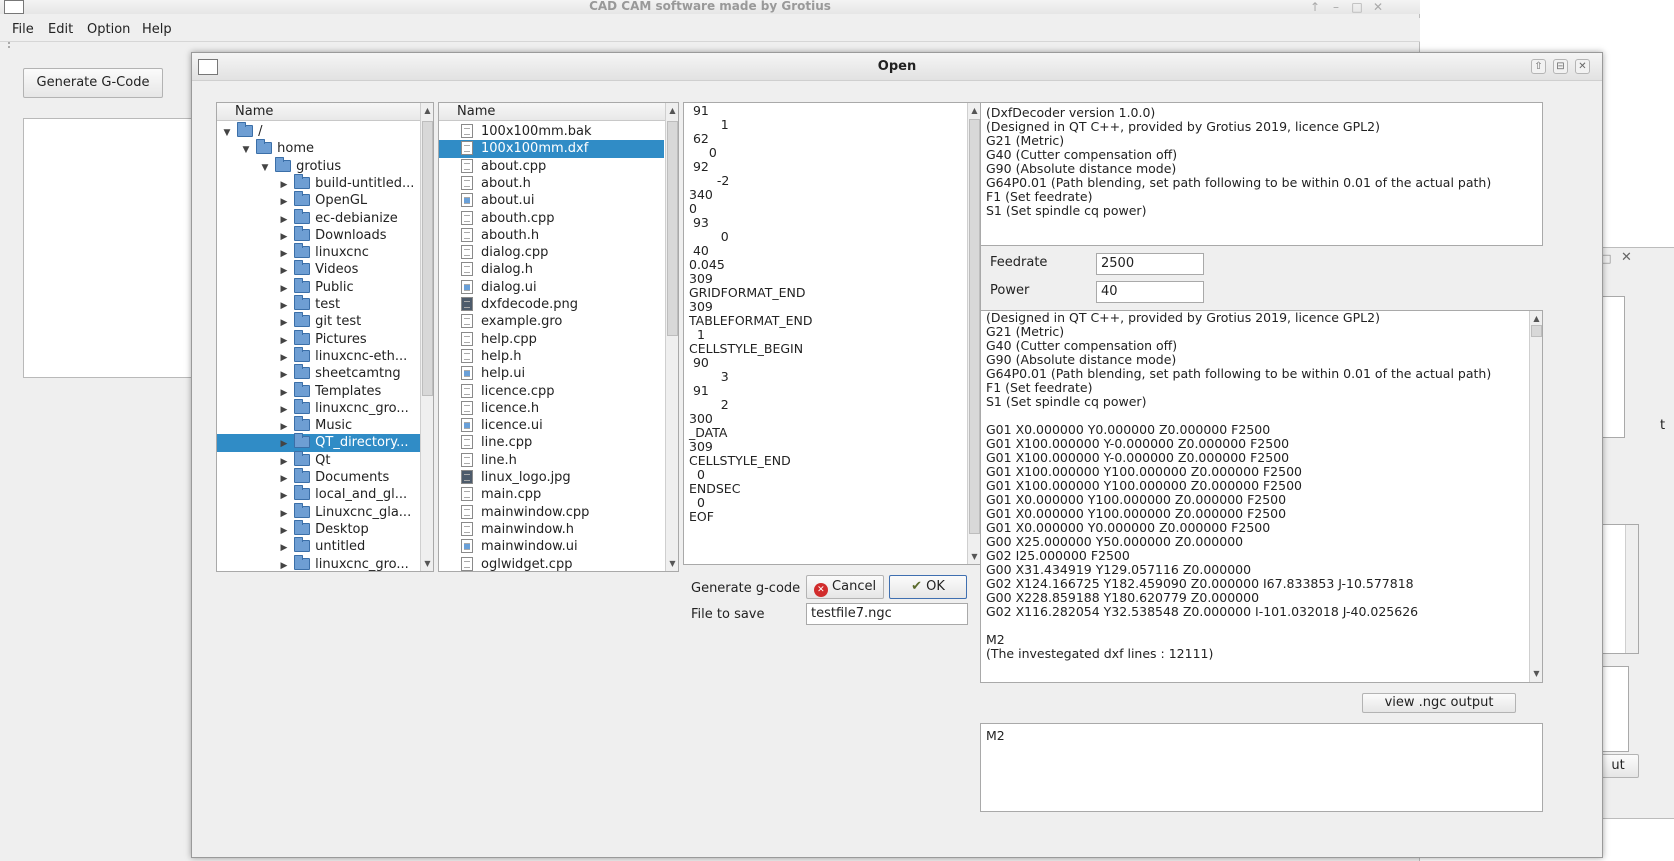 The image size is (1674, 861). Describe the element at coordinates (551, 409) in the screenshot. I see `file-item: licence.h` at that location.